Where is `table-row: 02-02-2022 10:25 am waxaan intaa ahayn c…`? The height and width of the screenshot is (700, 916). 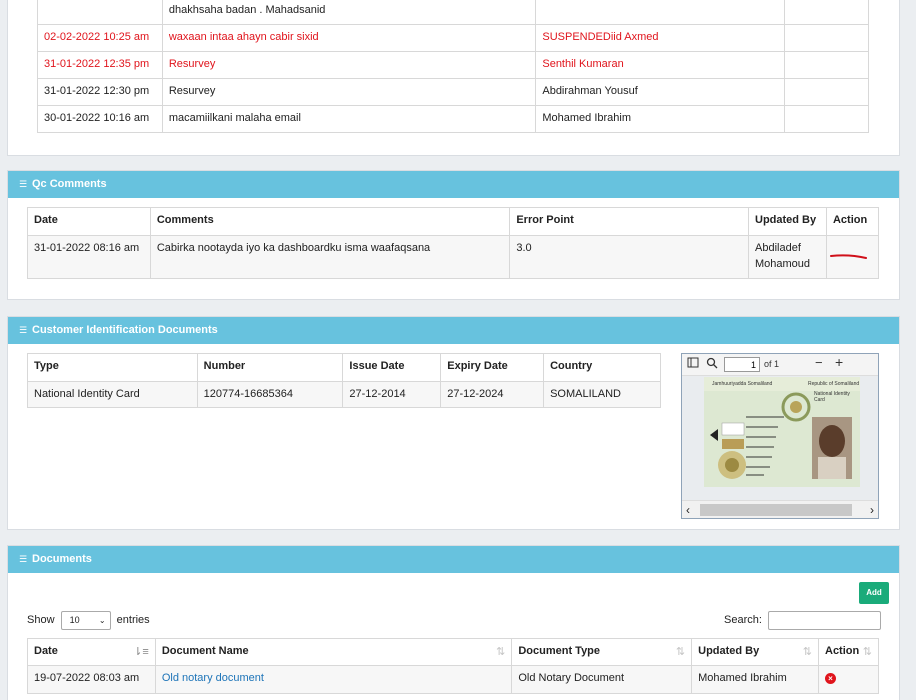 table-row: 02-02-2022 10:25 am waxaan intaa ahayn c… is located at coordinates (453, 38).